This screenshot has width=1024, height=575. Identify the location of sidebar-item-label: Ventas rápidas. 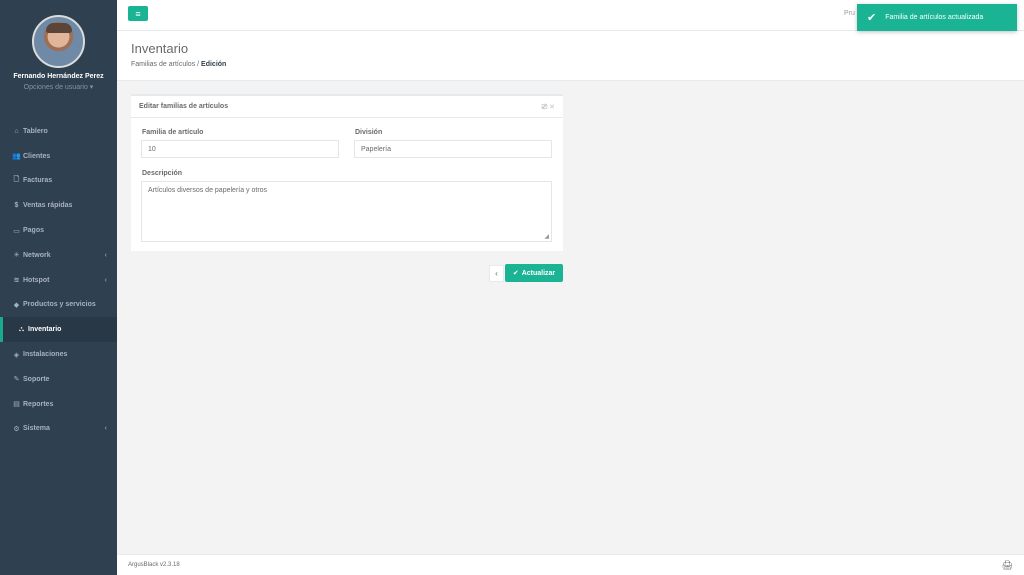
(48, 206).